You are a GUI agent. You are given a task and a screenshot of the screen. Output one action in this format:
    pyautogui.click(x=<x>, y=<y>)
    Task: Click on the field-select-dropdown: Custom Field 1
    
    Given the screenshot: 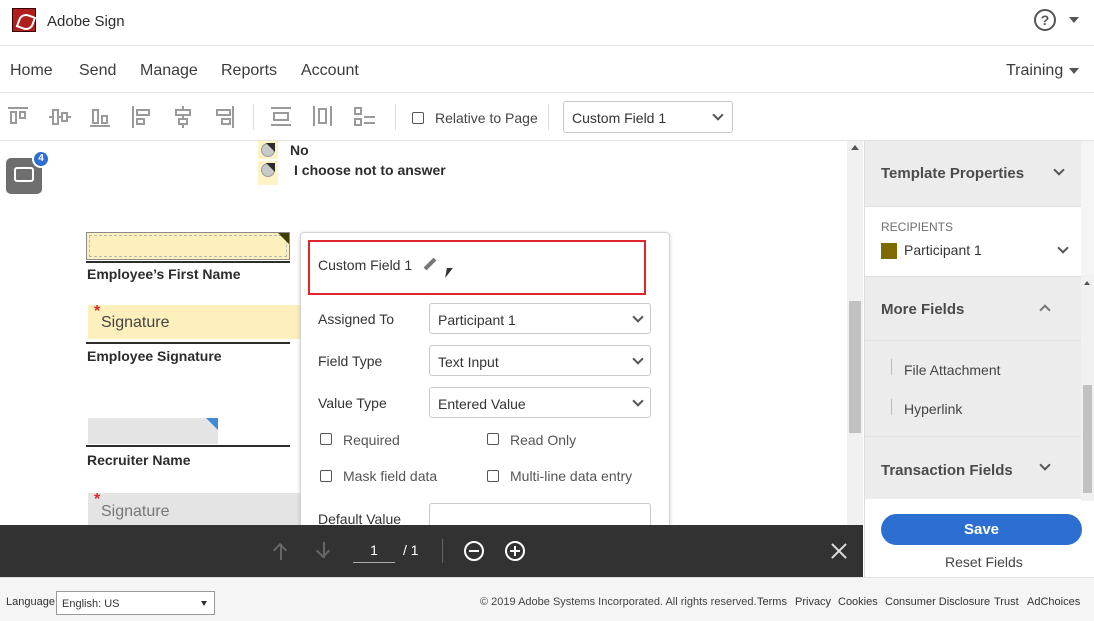 What is the action you would take?
    pyautogui.click(x=648, y=117)
    